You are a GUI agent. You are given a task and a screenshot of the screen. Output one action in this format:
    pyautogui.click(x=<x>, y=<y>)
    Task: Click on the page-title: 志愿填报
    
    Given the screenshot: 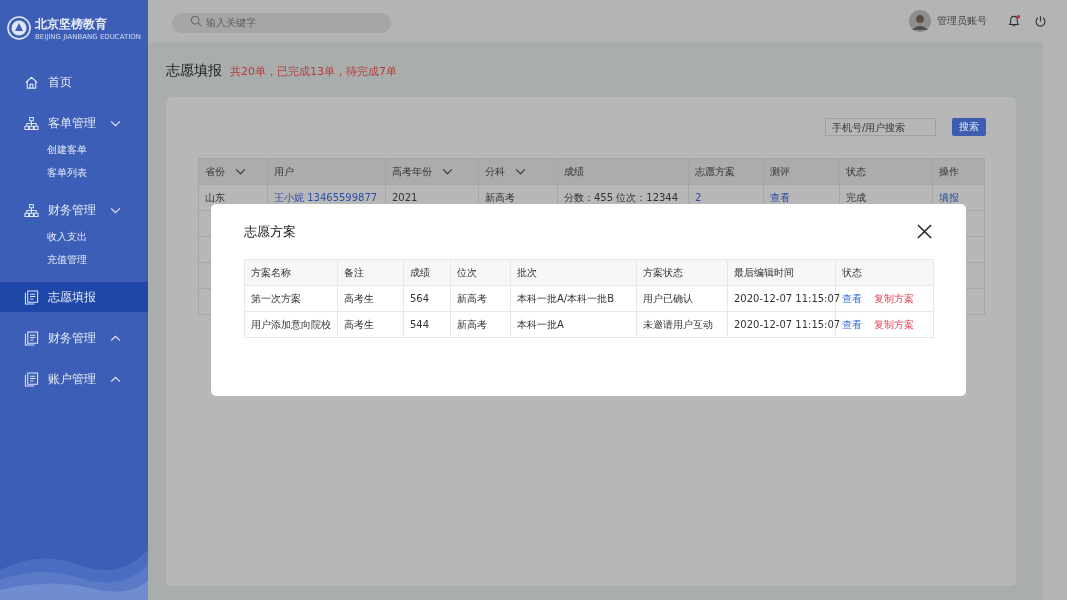 What is the action you would take?
    pyautogui.click(x=194, y=71)
    